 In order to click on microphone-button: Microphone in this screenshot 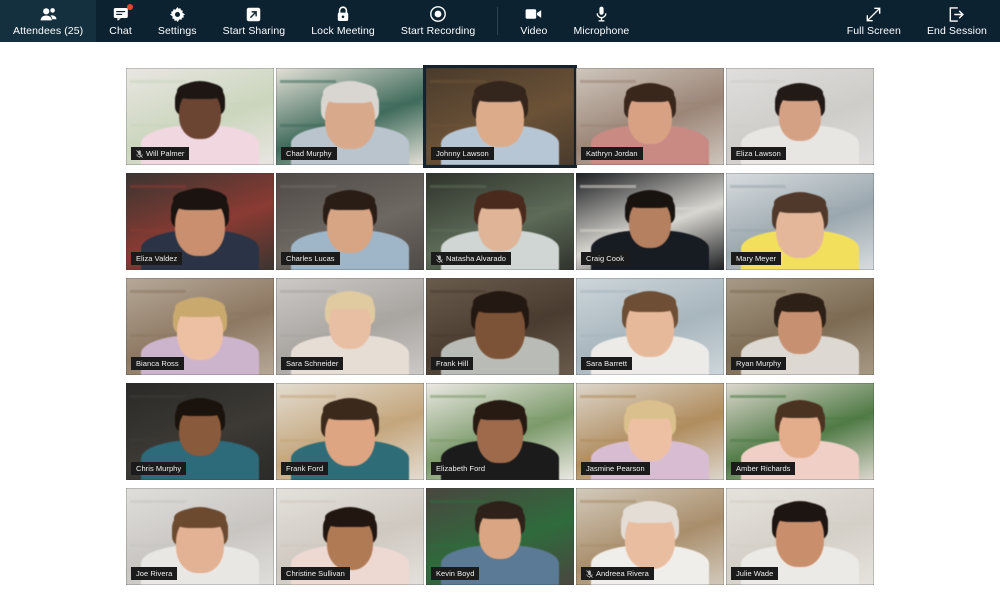, I will do `click(602, 21)`.